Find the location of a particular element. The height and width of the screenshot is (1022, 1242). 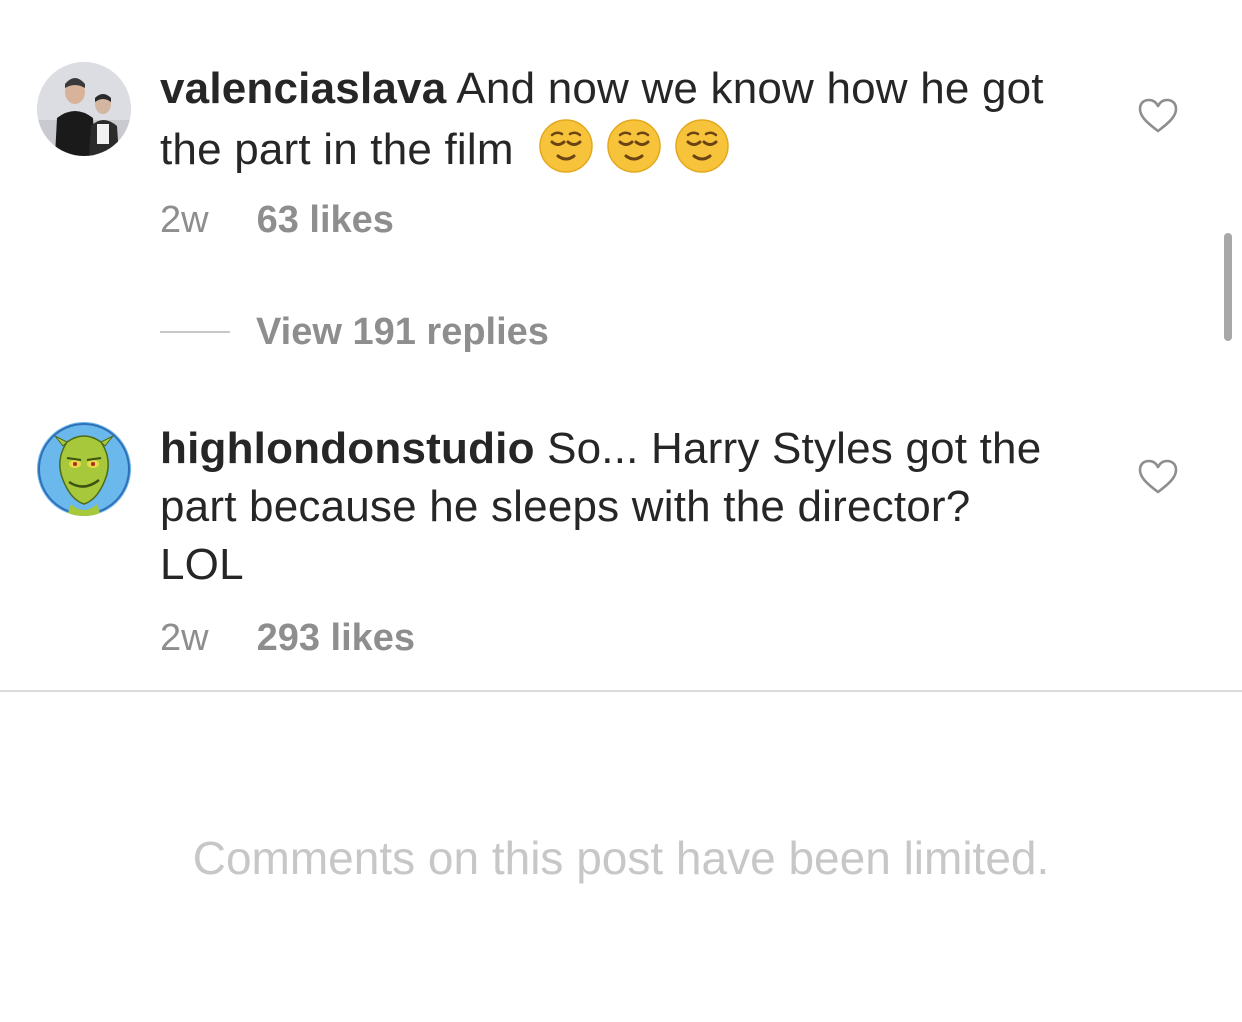

comment-likes: 63 likes is located at coordinates (325, 220).